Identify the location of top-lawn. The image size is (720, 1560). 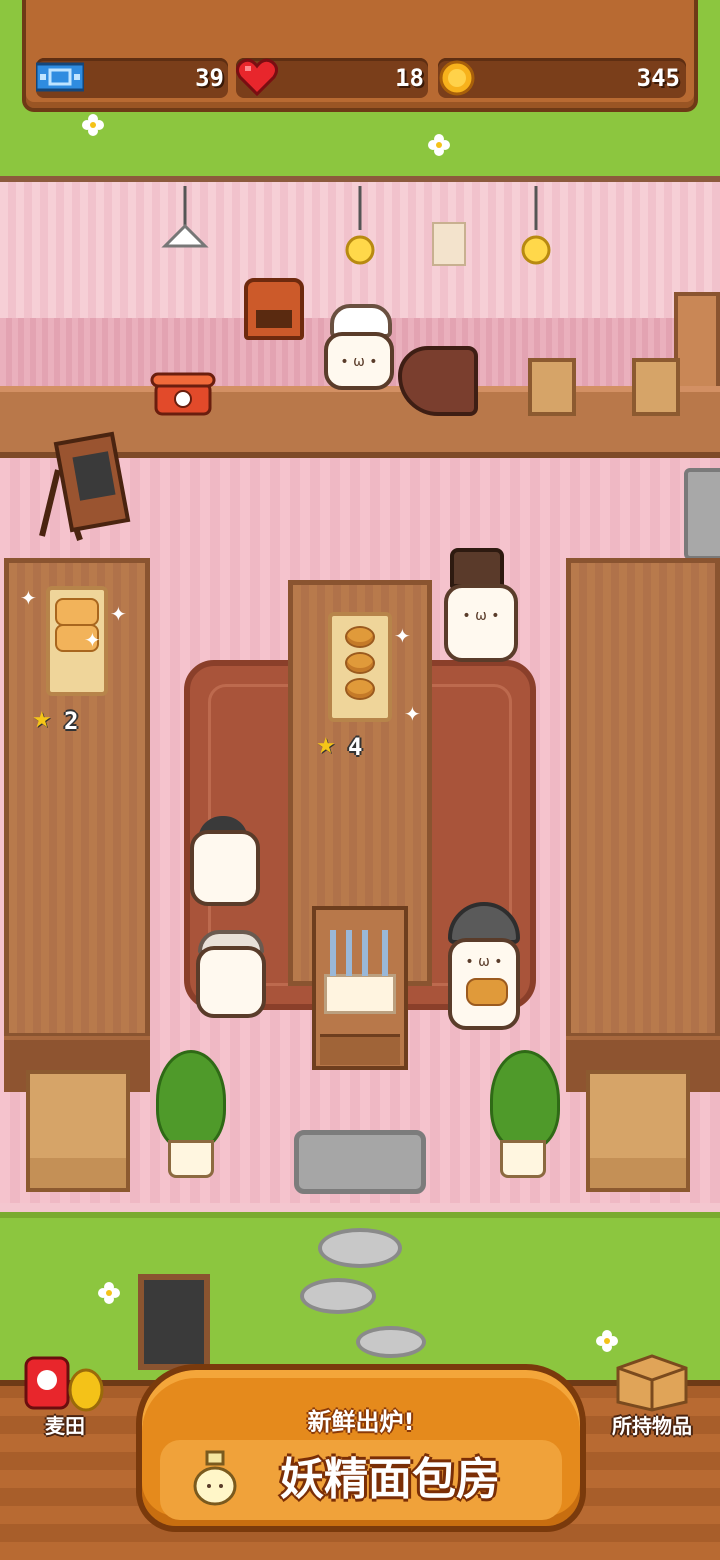
(360, 144).